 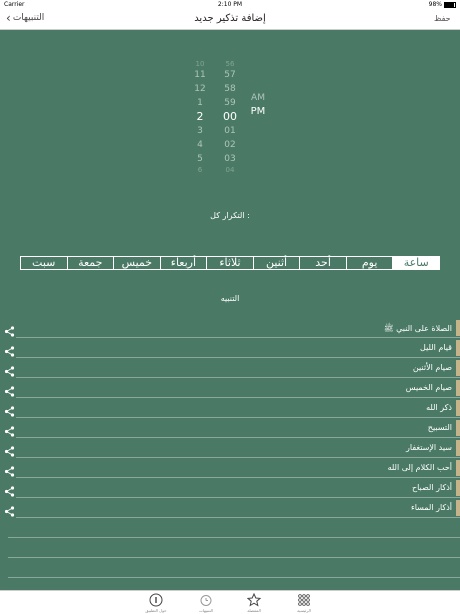 What do you see at coordinates (417, 328) in the screenshot?
I see `alert-label: الصلاة على النبي ﷺ` at bounding box center [417, 328].